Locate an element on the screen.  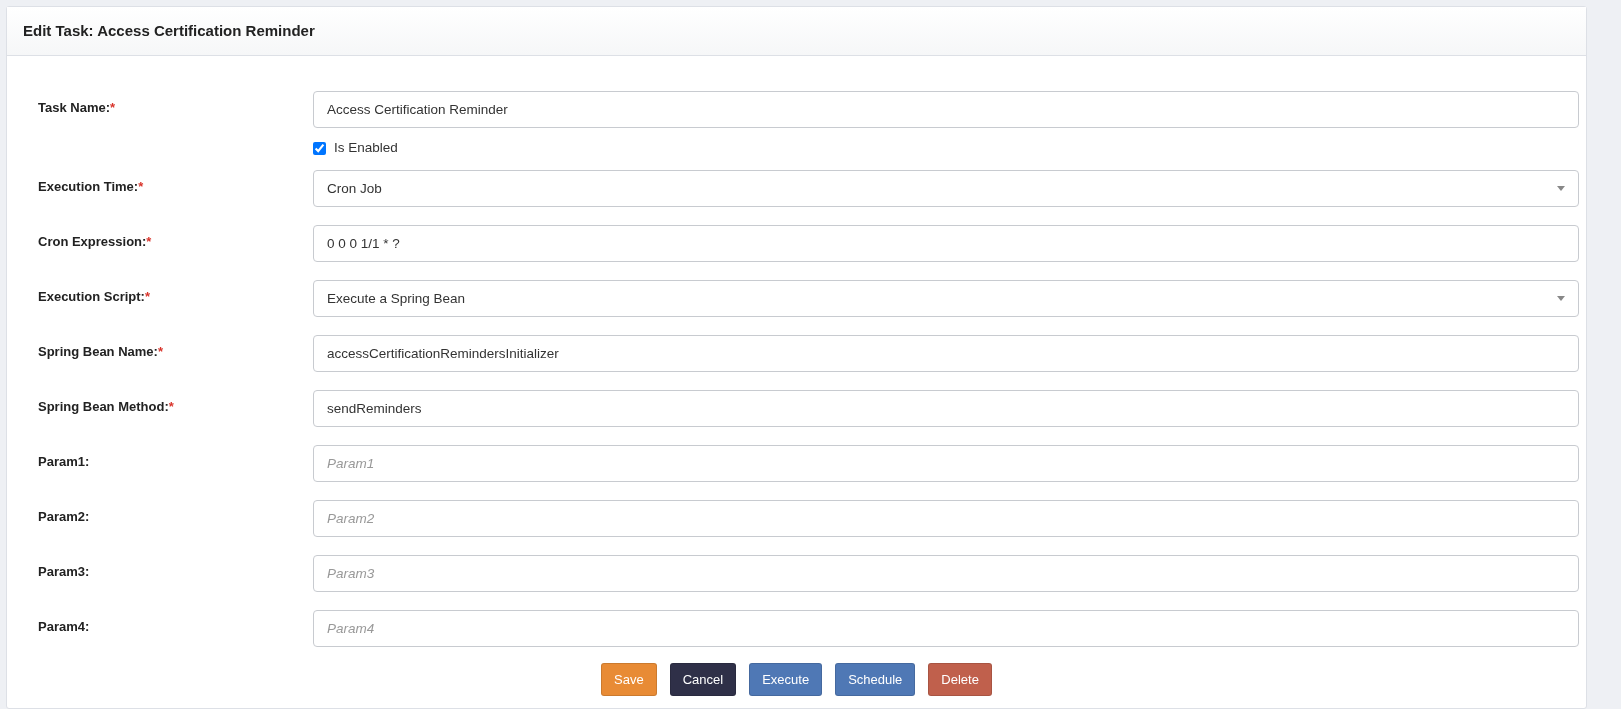
select-field: Cron Job is located at coordinates (946, 189).